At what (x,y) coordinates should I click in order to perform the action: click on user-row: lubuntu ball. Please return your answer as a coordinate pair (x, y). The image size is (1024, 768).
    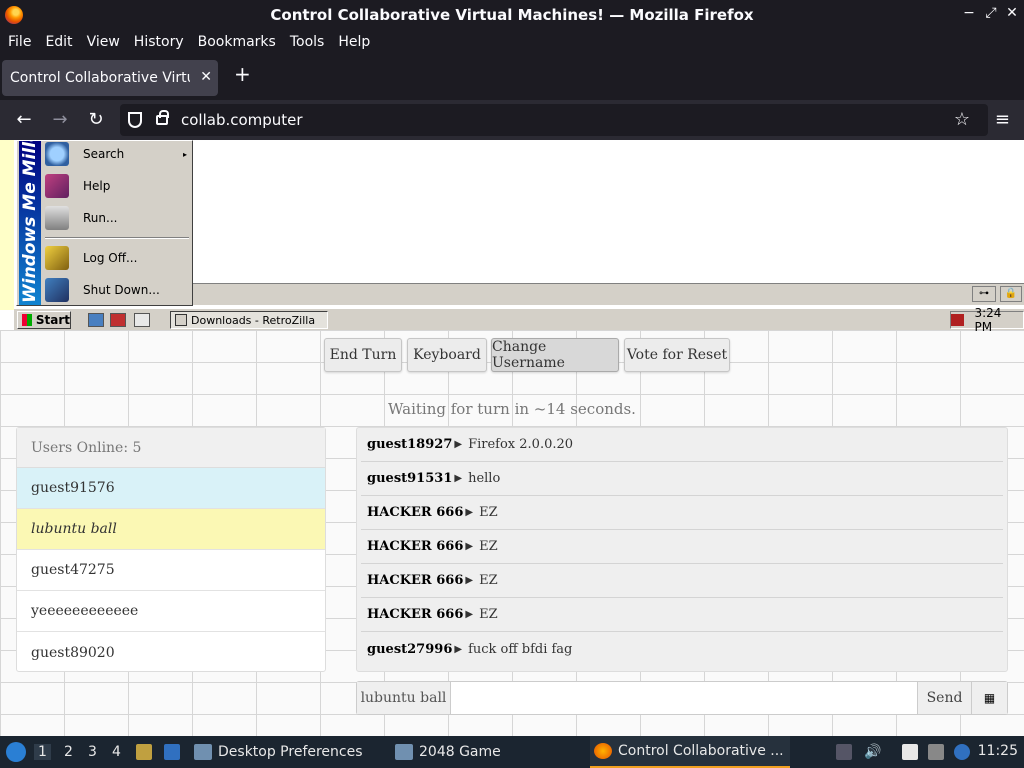
    Looking at the image, I should click on (171, 529).